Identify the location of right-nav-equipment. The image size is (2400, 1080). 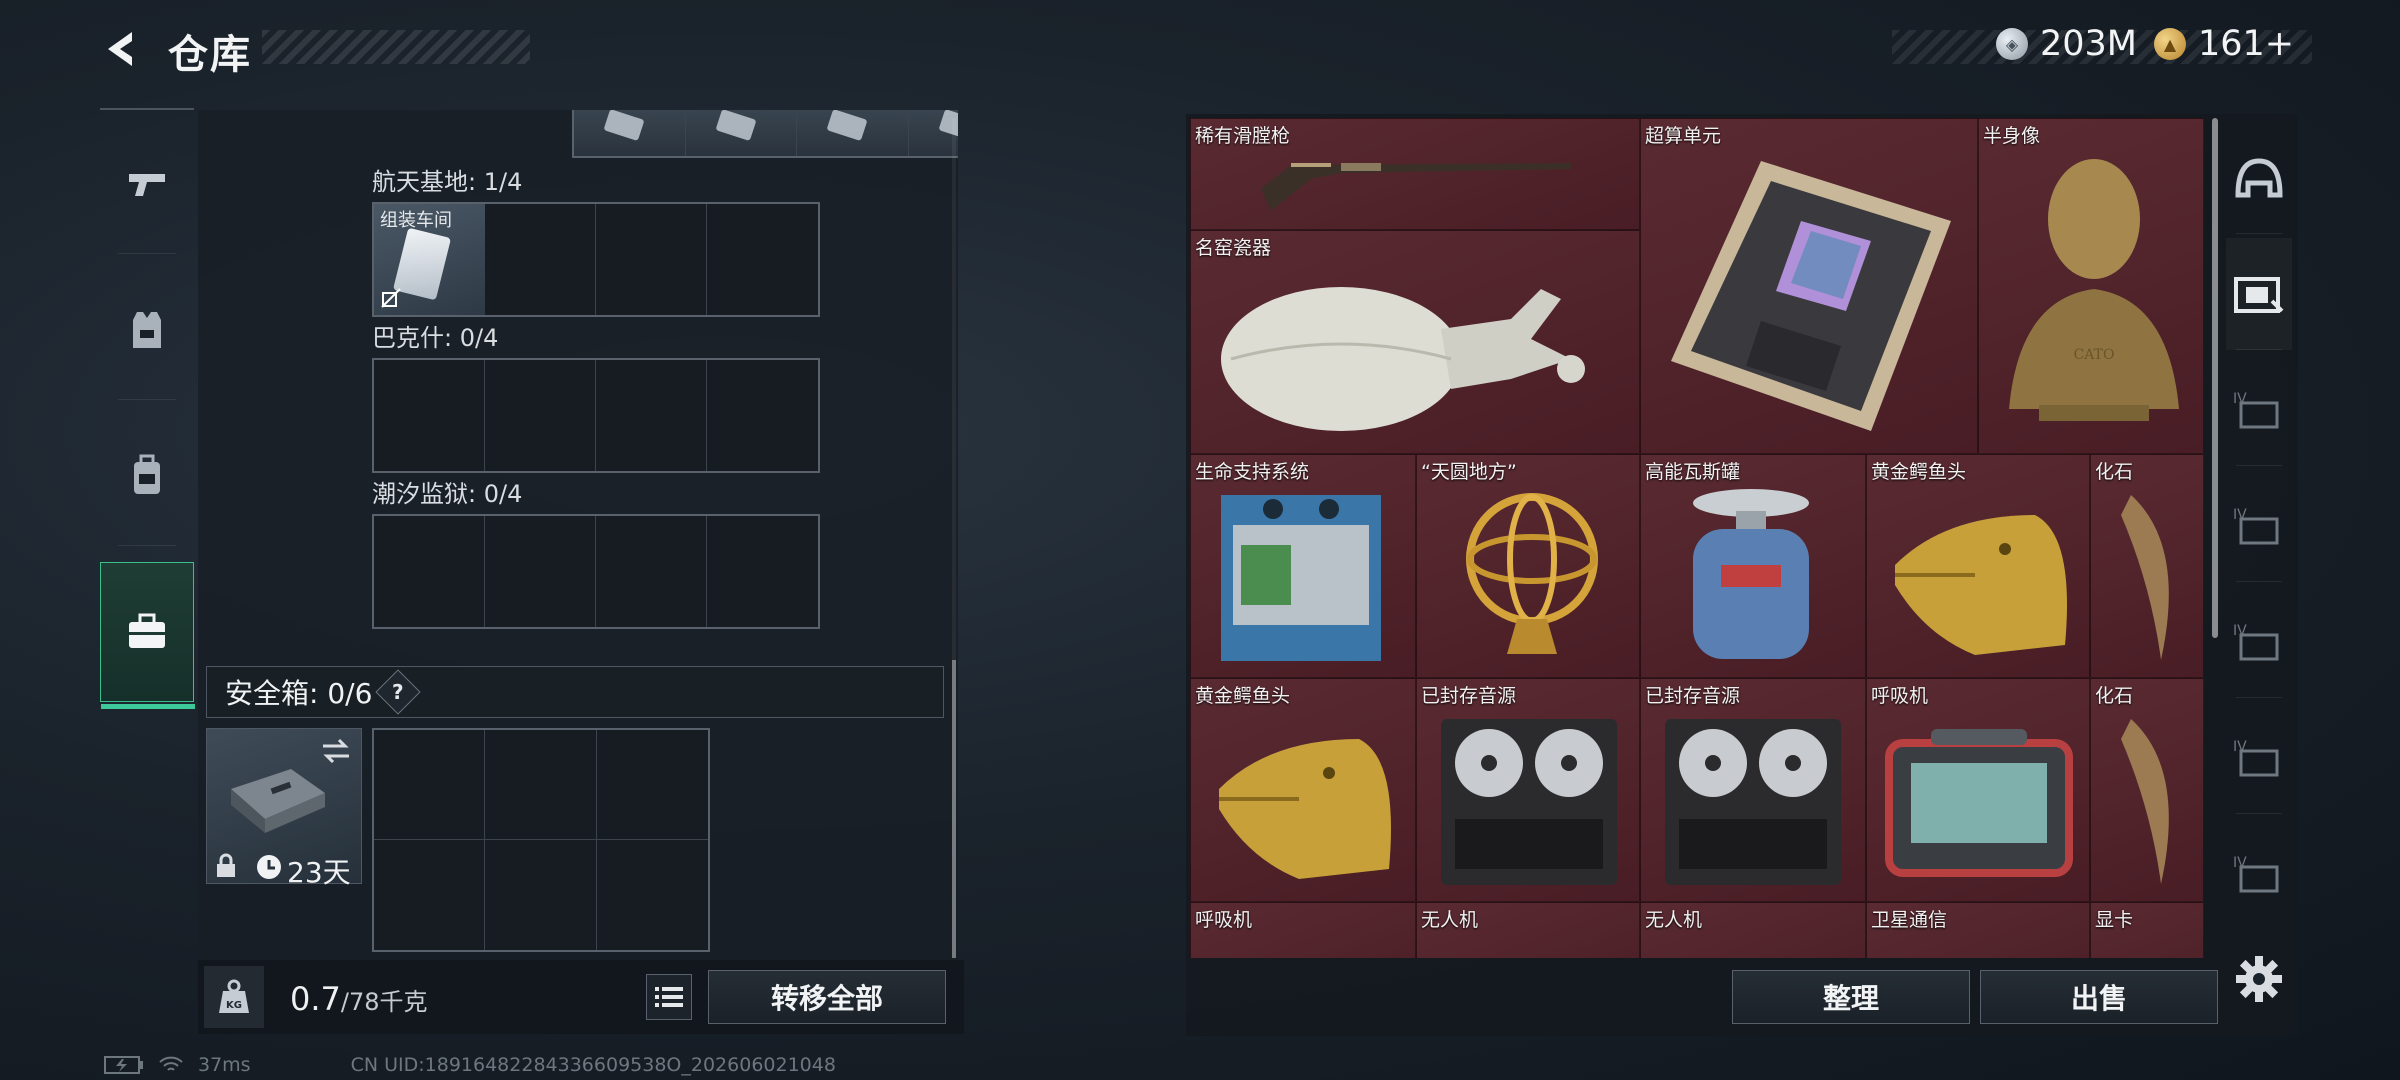
(2259, 178).